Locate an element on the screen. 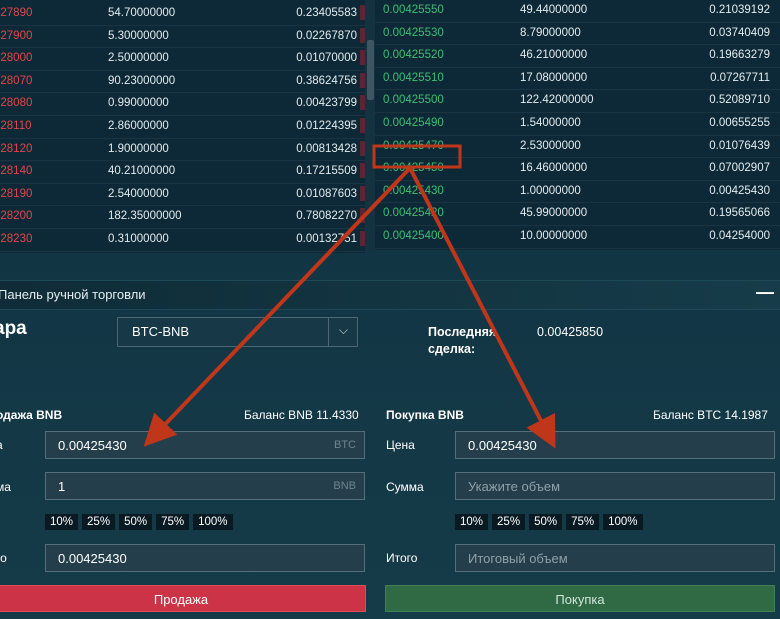  sell-price: 428080 is located at coordinates (16, 103).